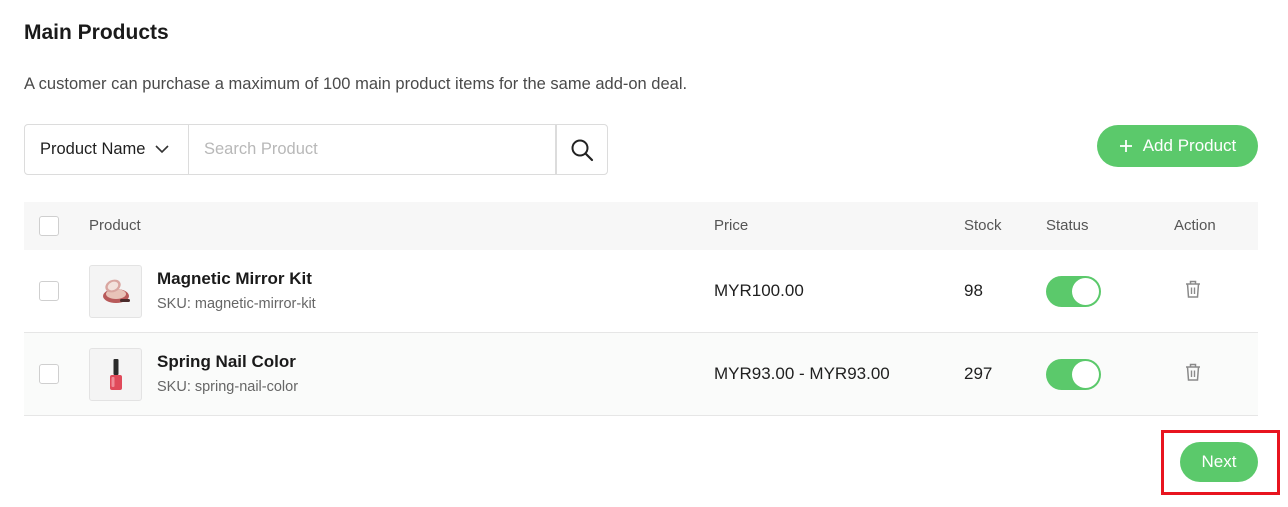 This screenshot has width=1288, height=507. What do you see at coordinates (759, 290) in the screenshot?
I see `product-price: MYR100.00` at bounding box center [759, 290].